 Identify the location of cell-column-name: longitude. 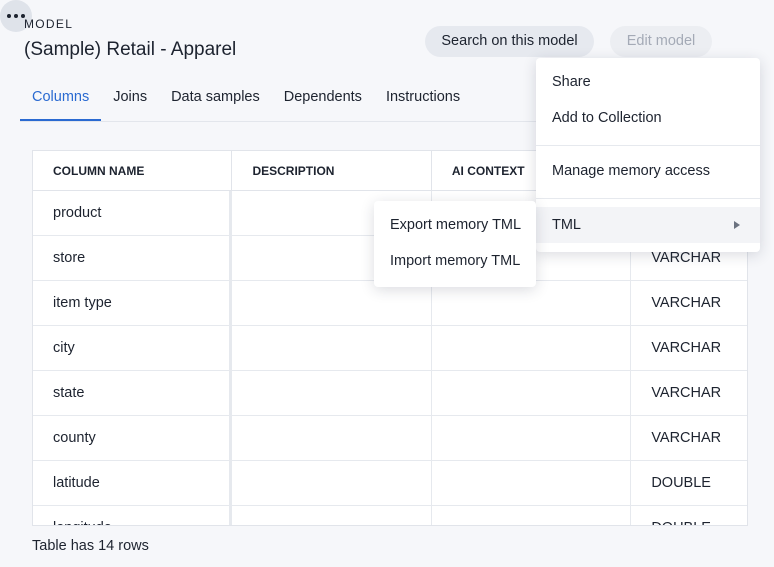
(133, 515).